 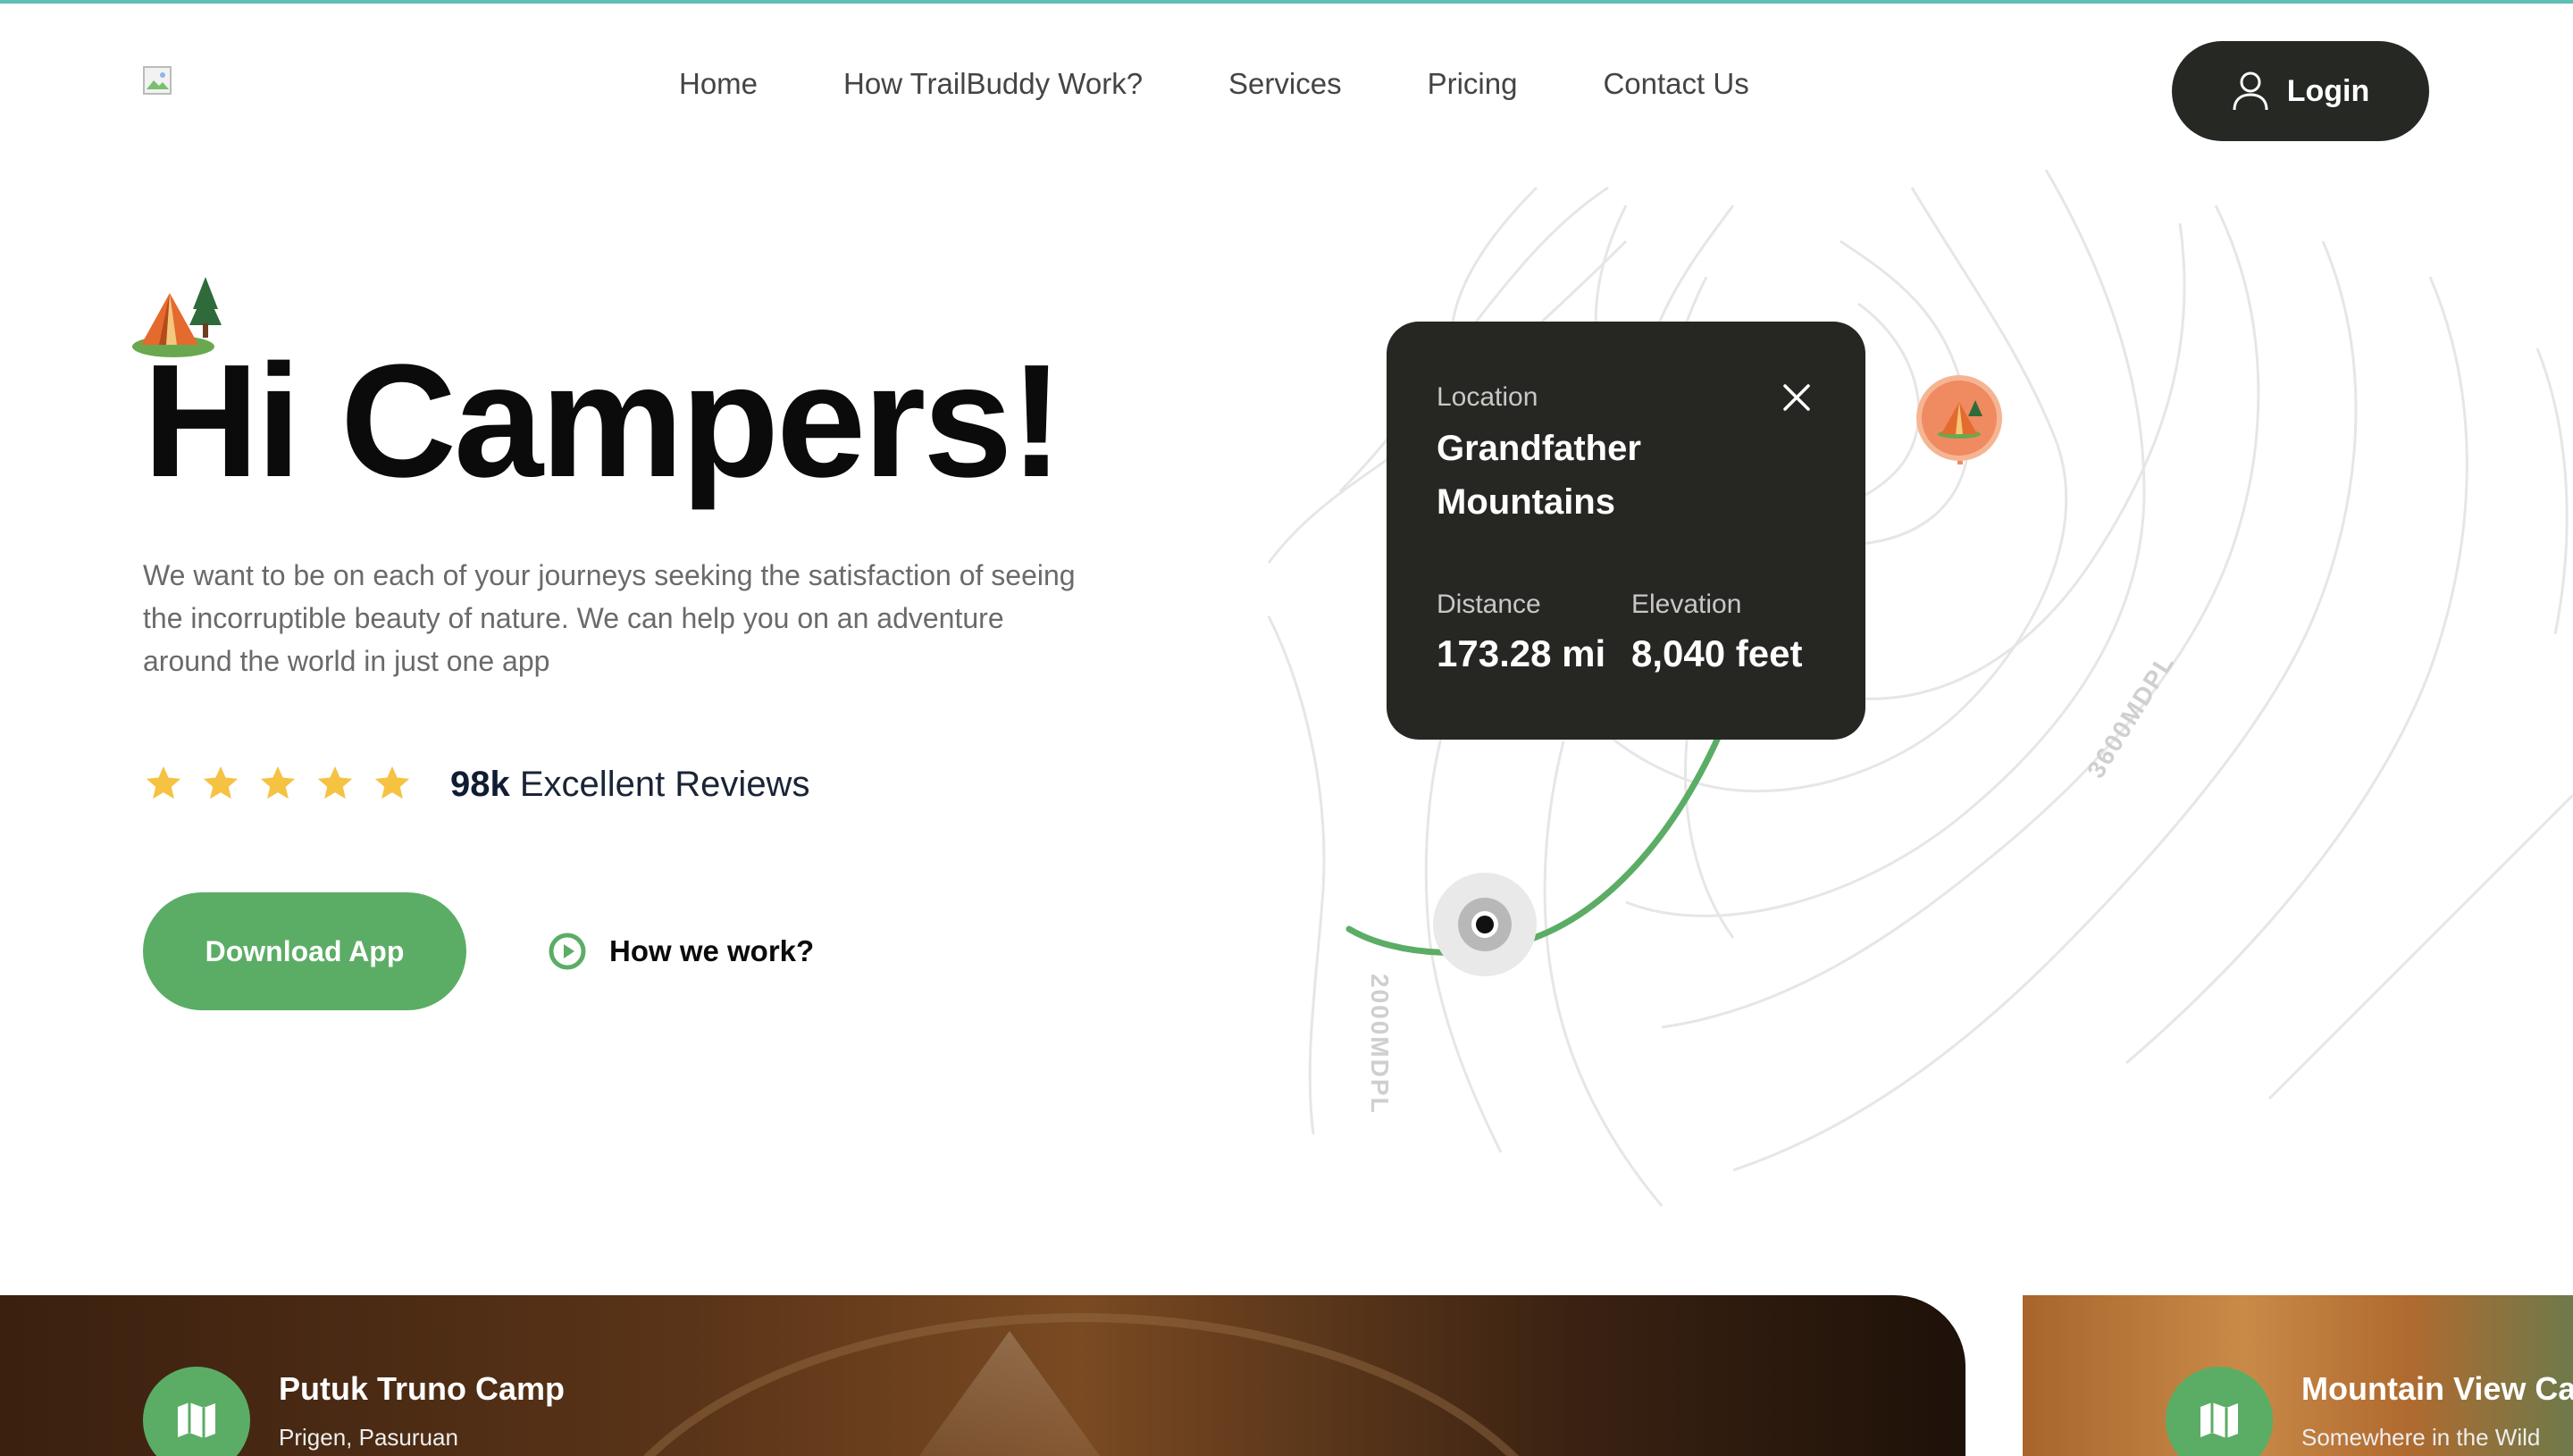 What do you see at coordinates (712, 950) in the screenshot?
I see `how-we-work-label: How we work?` at bounding box center [712, 950].